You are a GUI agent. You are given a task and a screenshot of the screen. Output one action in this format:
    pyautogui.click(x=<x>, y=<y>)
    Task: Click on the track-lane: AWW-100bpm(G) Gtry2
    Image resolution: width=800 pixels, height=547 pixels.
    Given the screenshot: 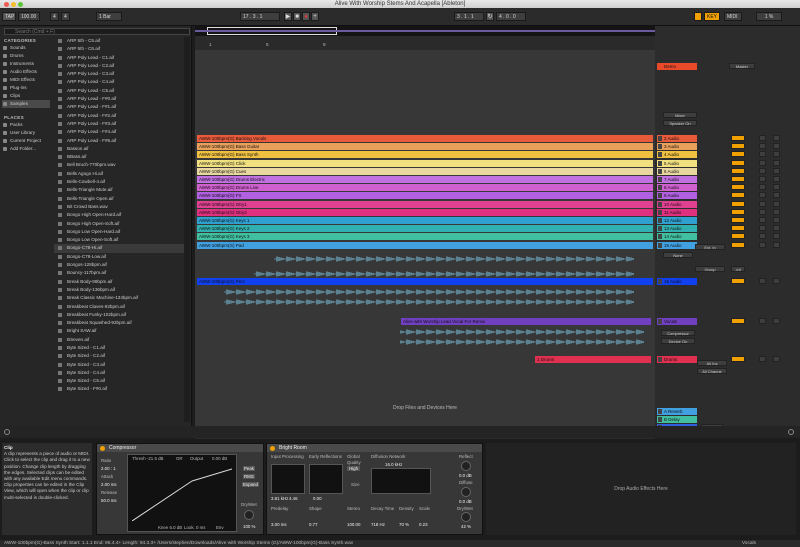 What is the action you would take?
    pyautogui.click(x=425, y=212)
    